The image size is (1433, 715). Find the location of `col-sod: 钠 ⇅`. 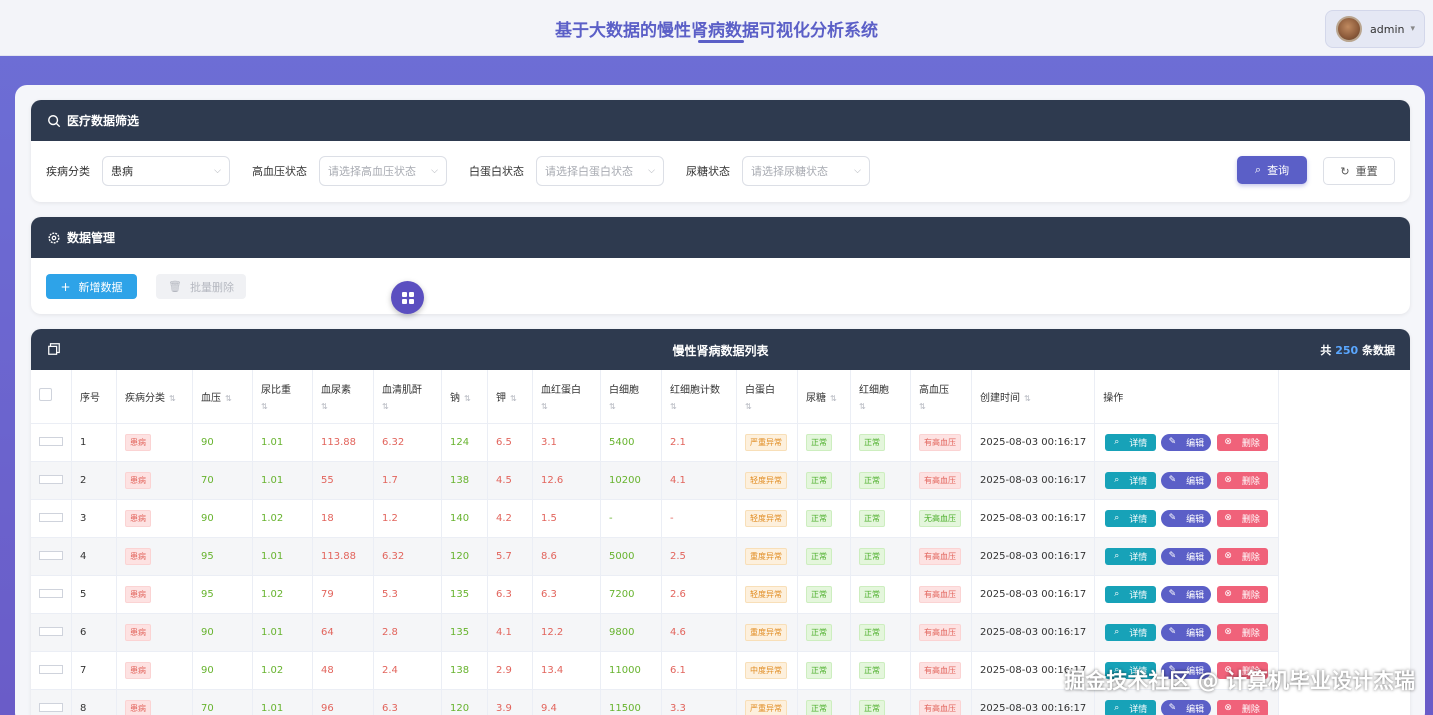

col-sod: 钠 ⇅ is located at coordinates (464, 397).